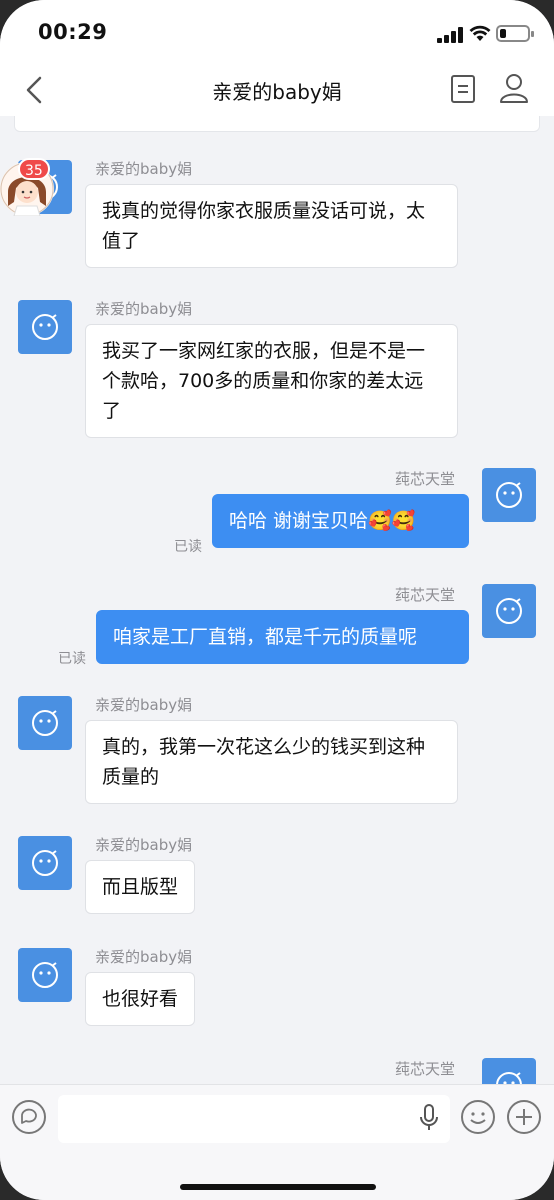 This screenshot has width=554, height=1200. What do you see at coordinates (299, 521) in the screenshot?
I see `message-text: 哈哈 谢谢宝贝哈` at bounding box center [299, 521].